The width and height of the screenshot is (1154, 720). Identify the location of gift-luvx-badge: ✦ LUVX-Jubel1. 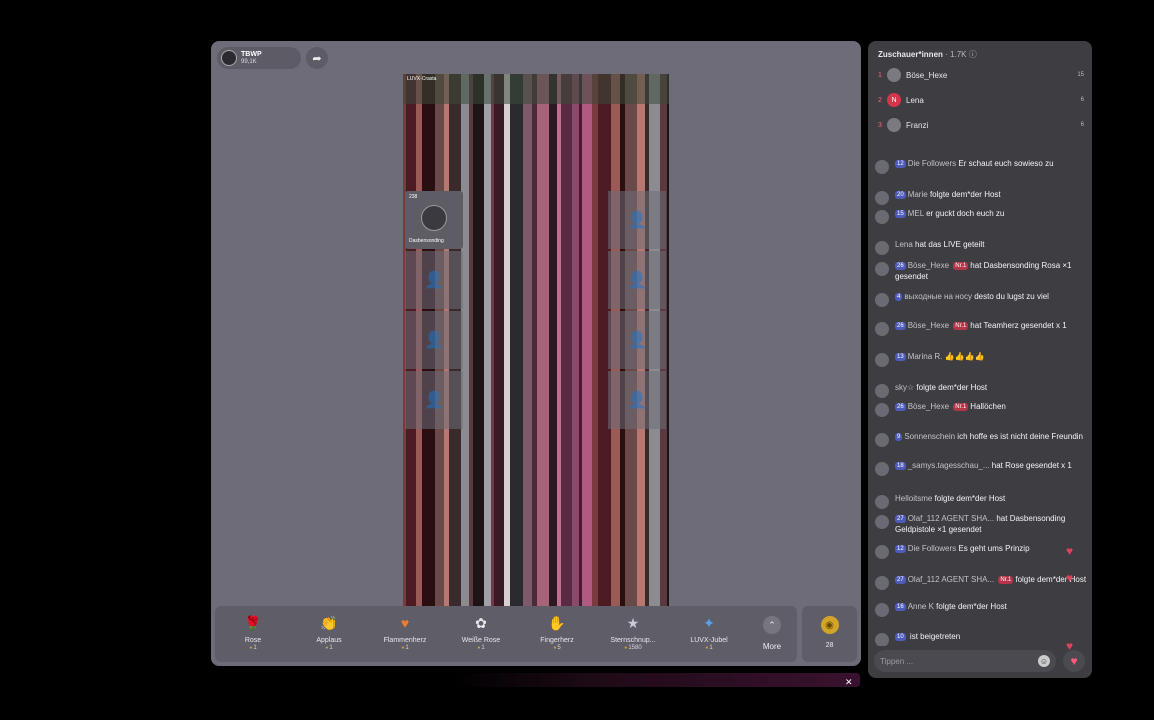
(709, 634).